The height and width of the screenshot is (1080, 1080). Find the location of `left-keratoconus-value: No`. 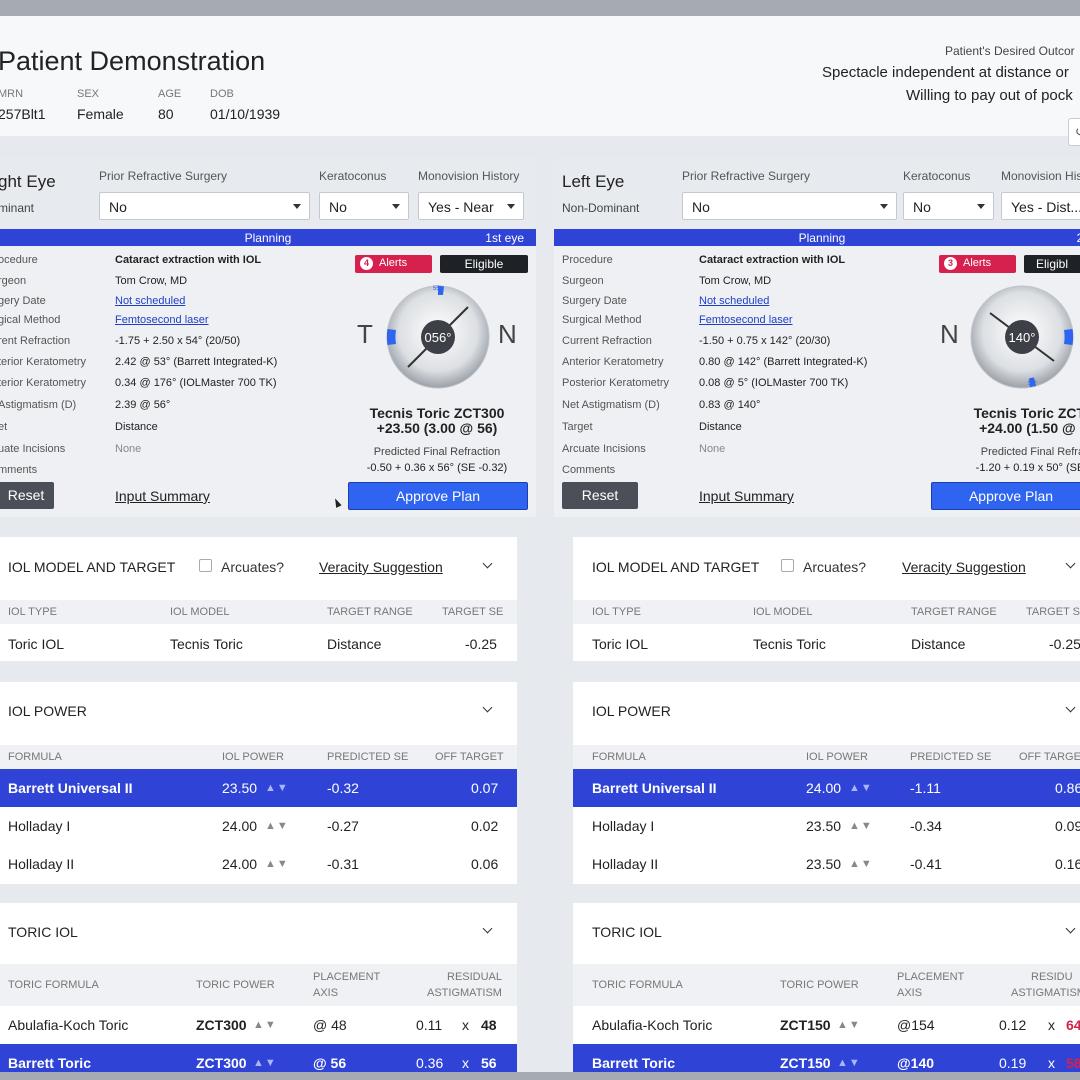

left-keratoconus-value: No is located at coordinates (922, 207).